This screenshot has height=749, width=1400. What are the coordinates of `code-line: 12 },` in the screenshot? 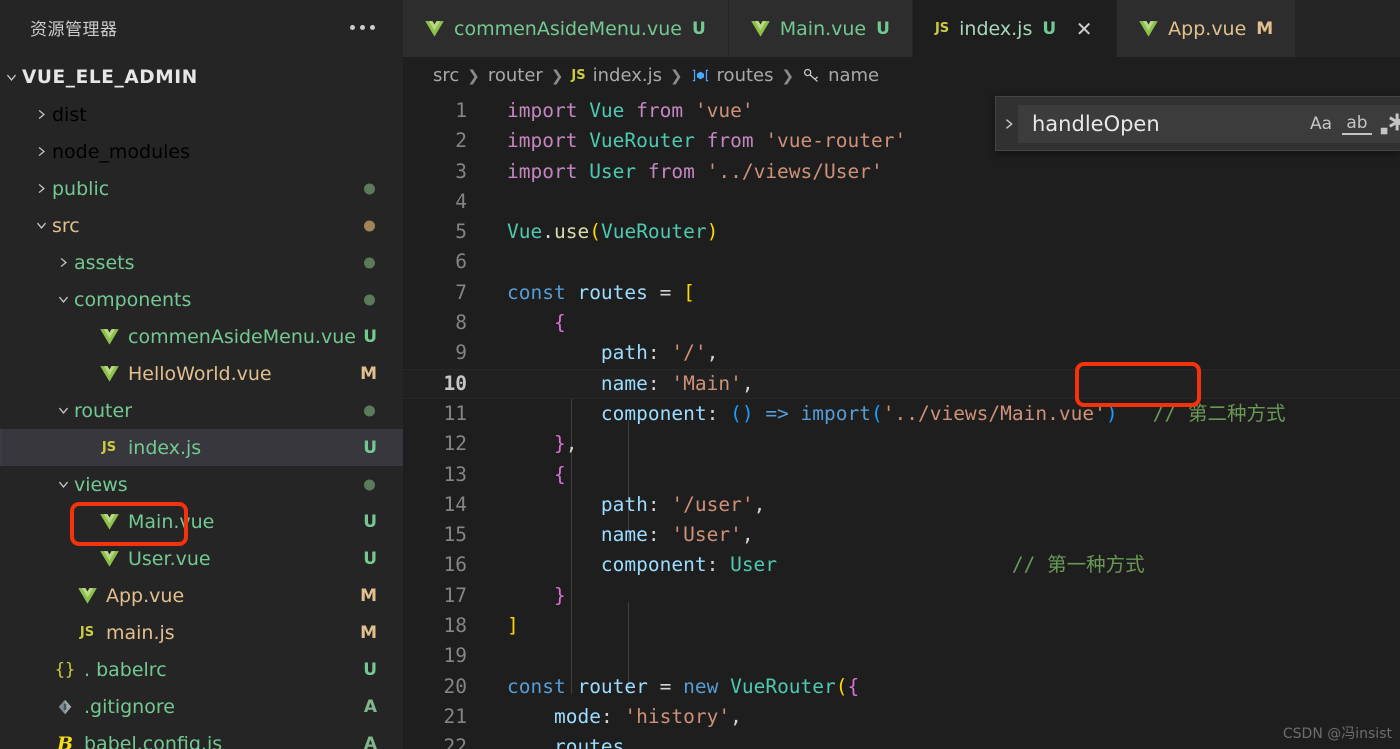 It's located at (901, 444).